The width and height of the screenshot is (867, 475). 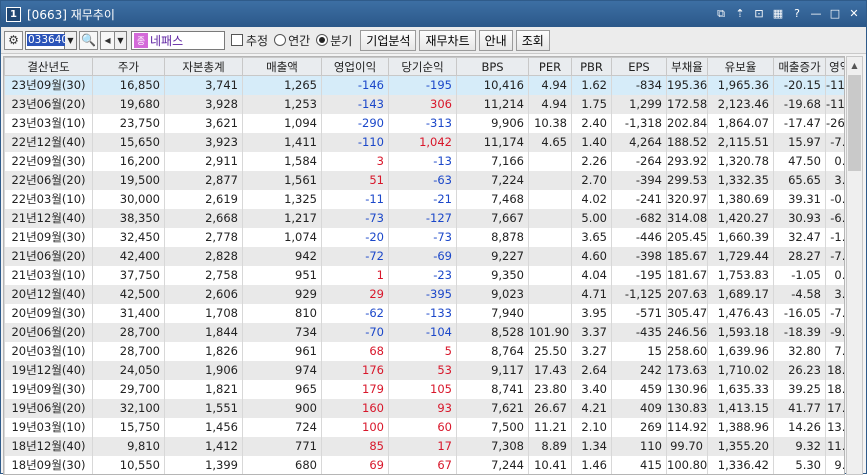 What do you see at coordinates (797, 13) in the screenshot?
I see `help-icon: ?` at bounding box center [797, 13].